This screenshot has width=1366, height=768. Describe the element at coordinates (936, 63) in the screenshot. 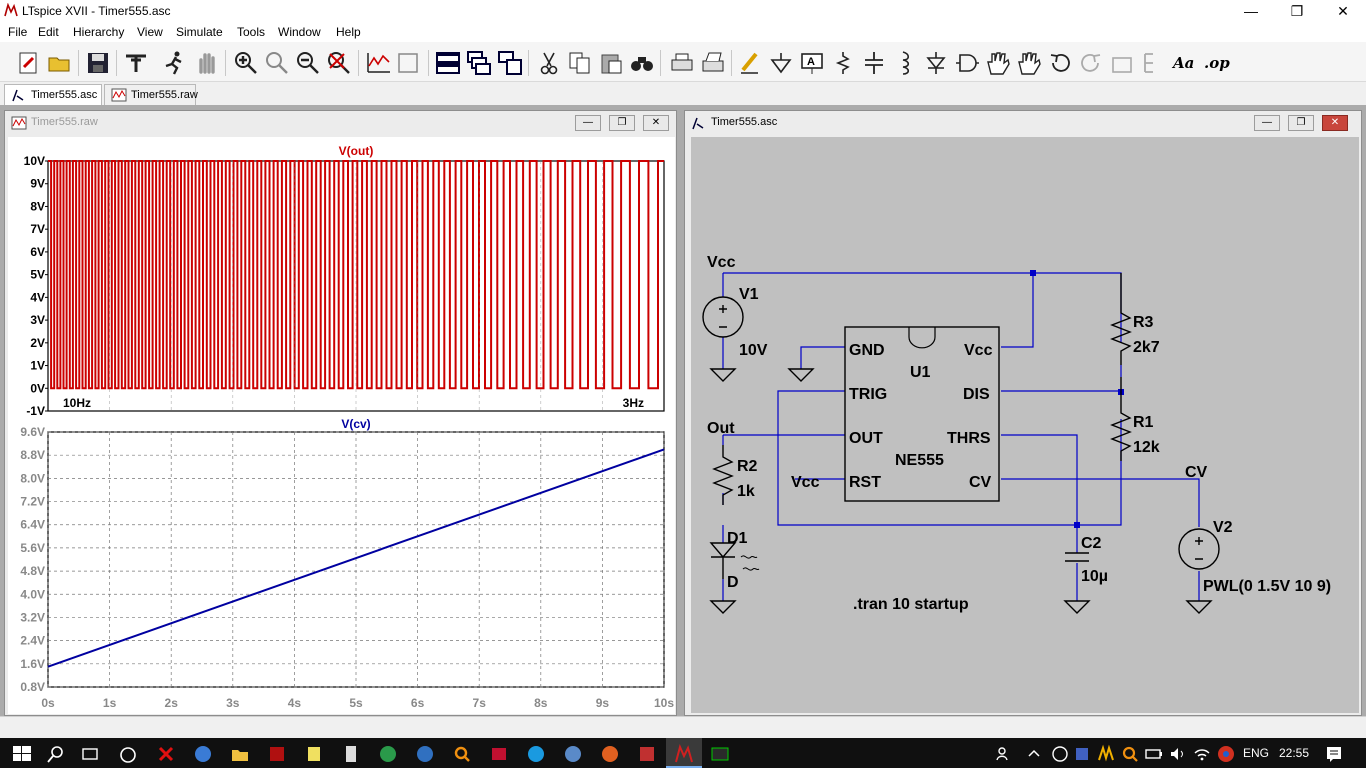

I see `diode-icon` at that location.